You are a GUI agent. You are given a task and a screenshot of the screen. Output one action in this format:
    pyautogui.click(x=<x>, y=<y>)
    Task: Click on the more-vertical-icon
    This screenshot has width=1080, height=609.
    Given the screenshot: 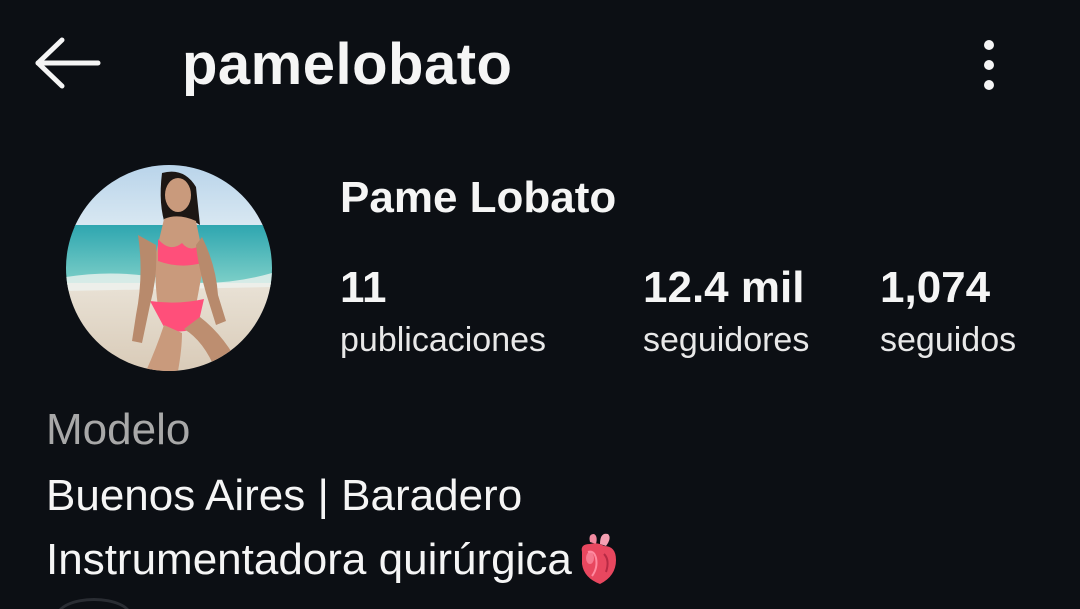 What is the action you would take?
    pyautogui.click(x=989, y=65)
    